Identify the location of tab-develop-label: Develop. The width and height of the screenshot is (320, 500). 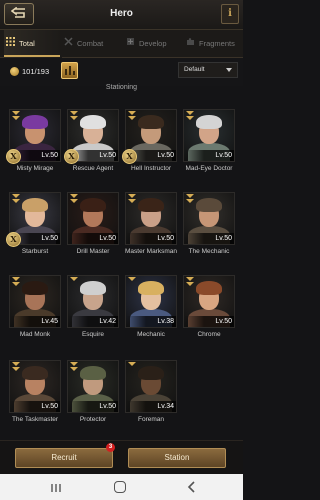
(153, 43).